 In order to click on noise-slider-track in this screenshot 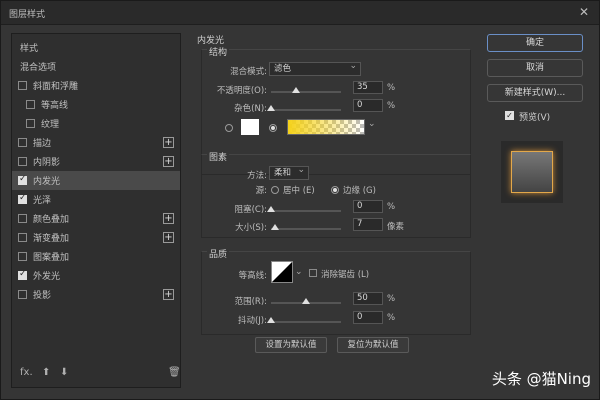, I will do `click(306, 110)`.